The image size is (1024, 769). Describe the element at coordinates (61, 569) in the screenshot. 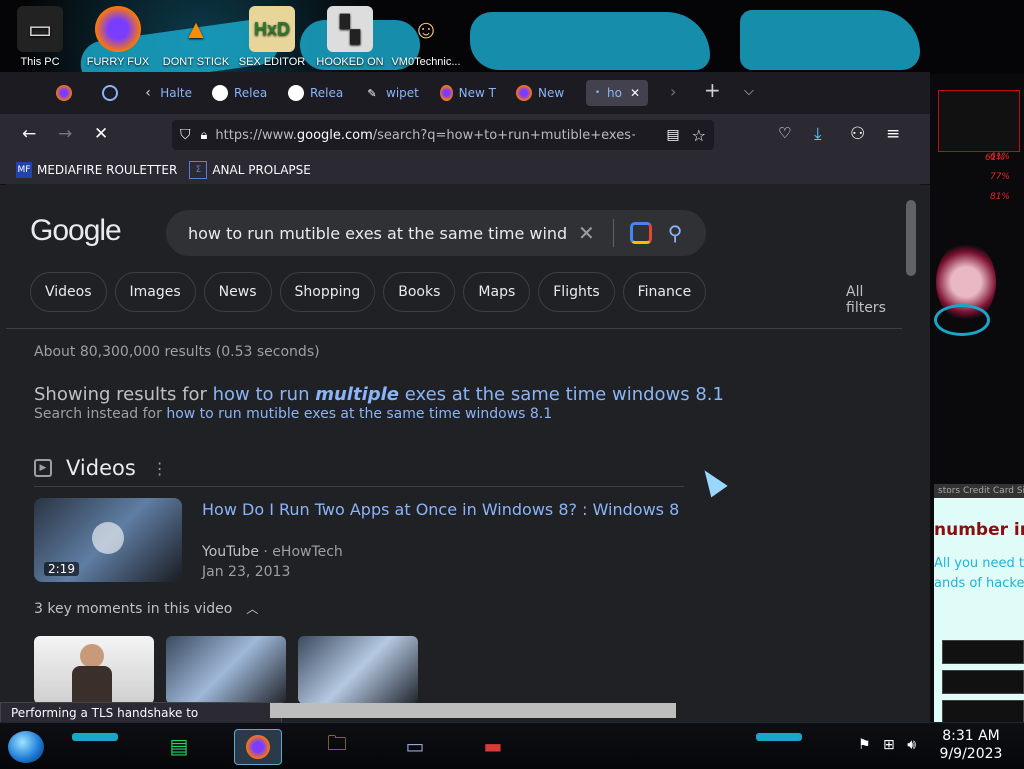

I see `video-duration: 2:19` at that location.